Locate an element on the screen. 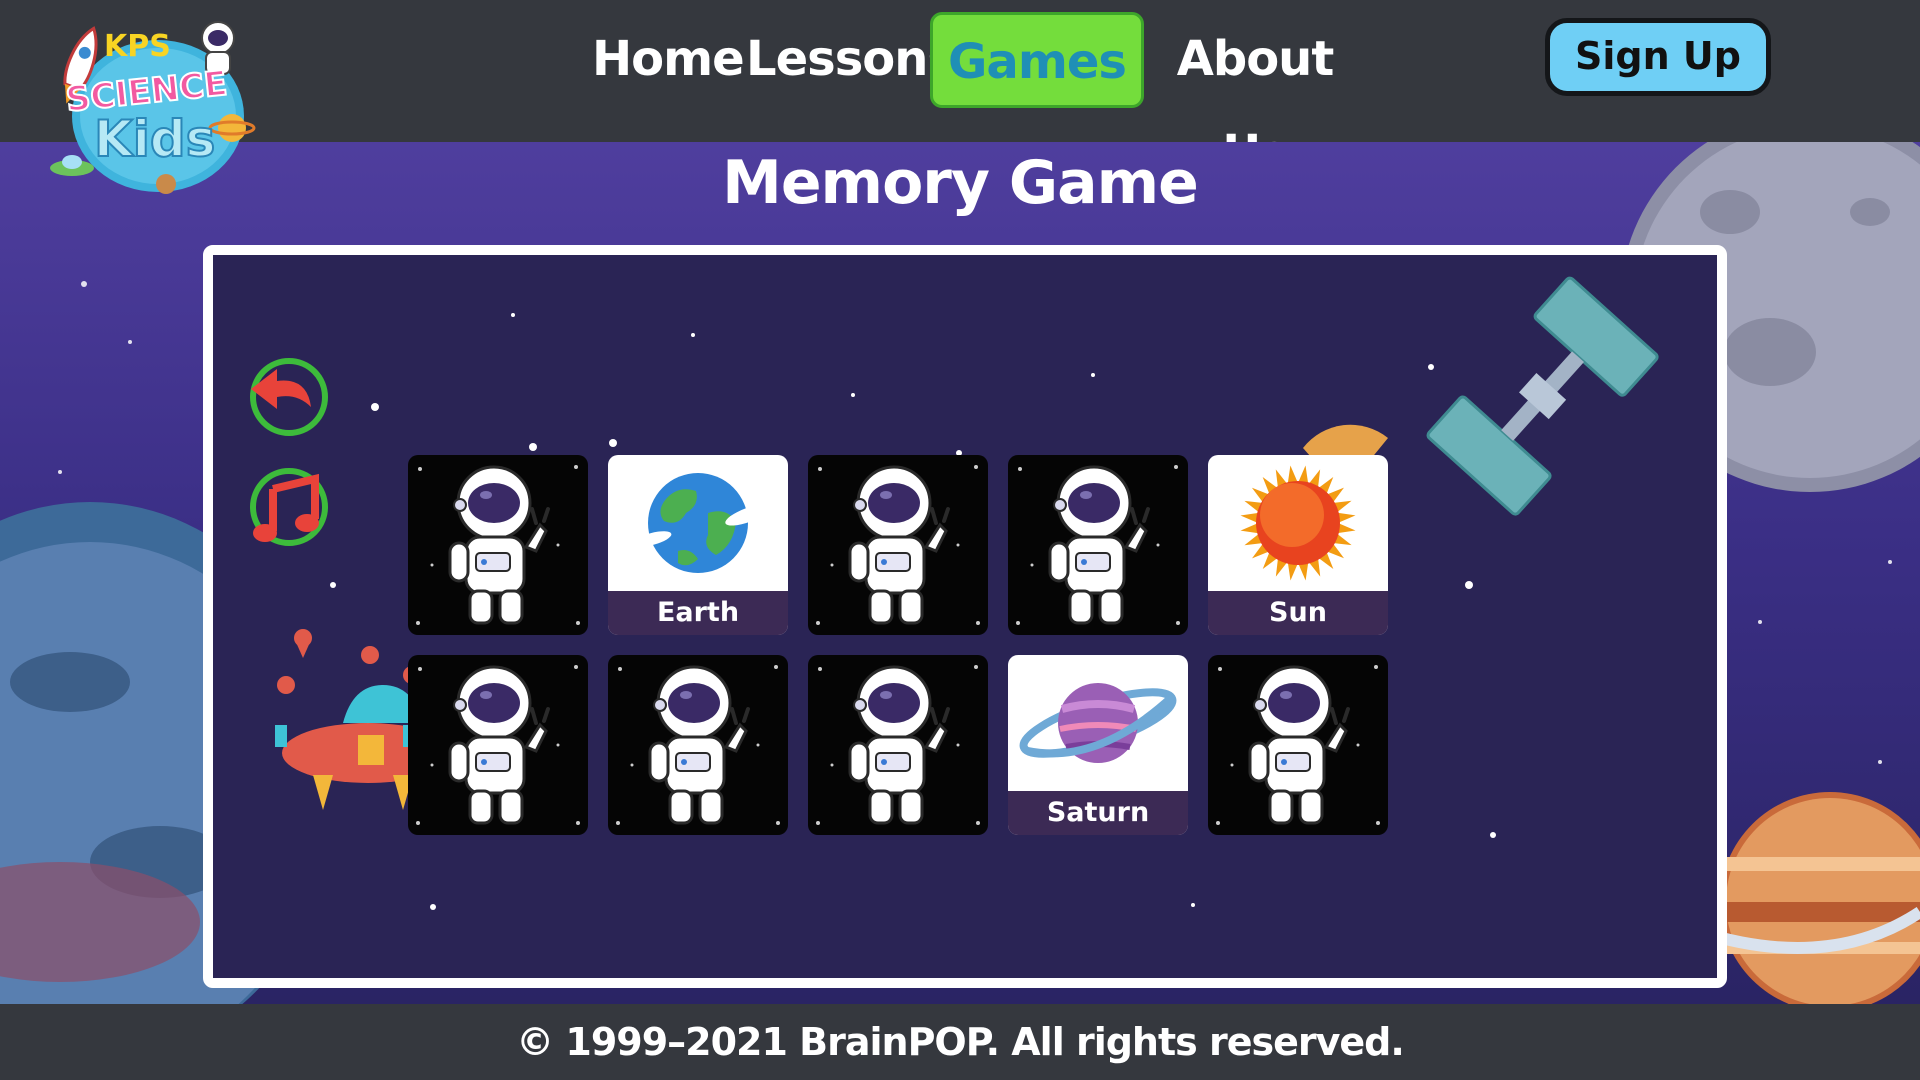  nav-about-us: About Us is located at coordinates (1255, 96).